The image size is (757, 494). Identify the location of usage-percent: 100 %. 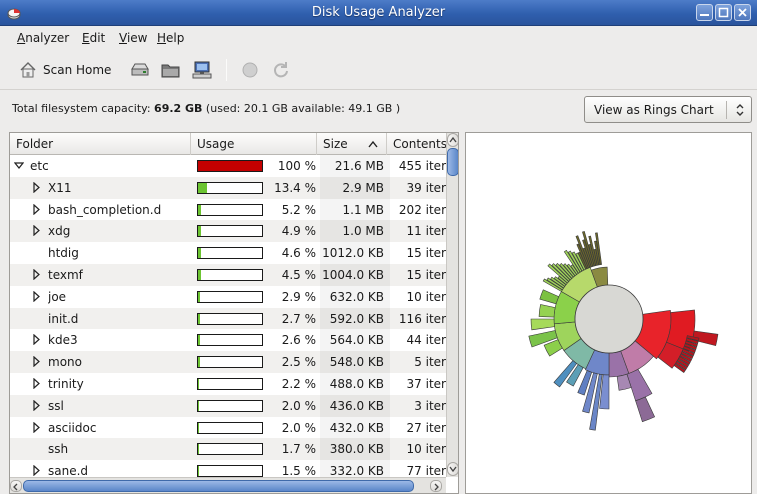
(296, 166).